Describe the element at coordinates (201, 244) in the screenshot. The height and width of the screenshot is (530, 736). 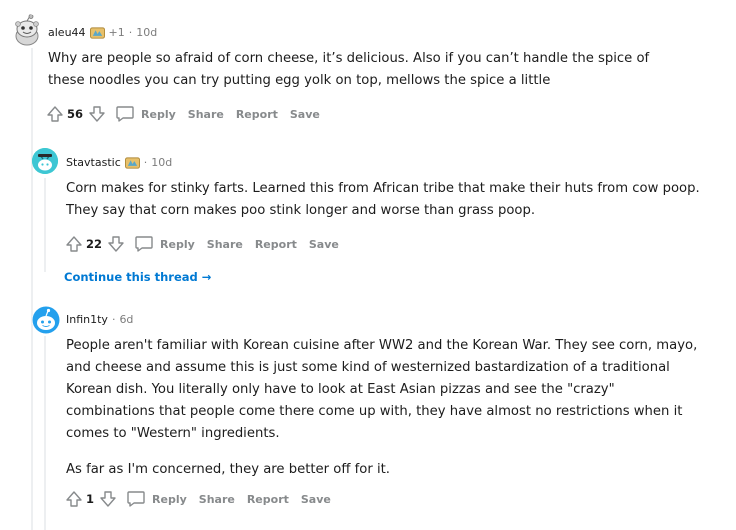
I see `comment-actions: 22 Reply Share Report Save` at that location.